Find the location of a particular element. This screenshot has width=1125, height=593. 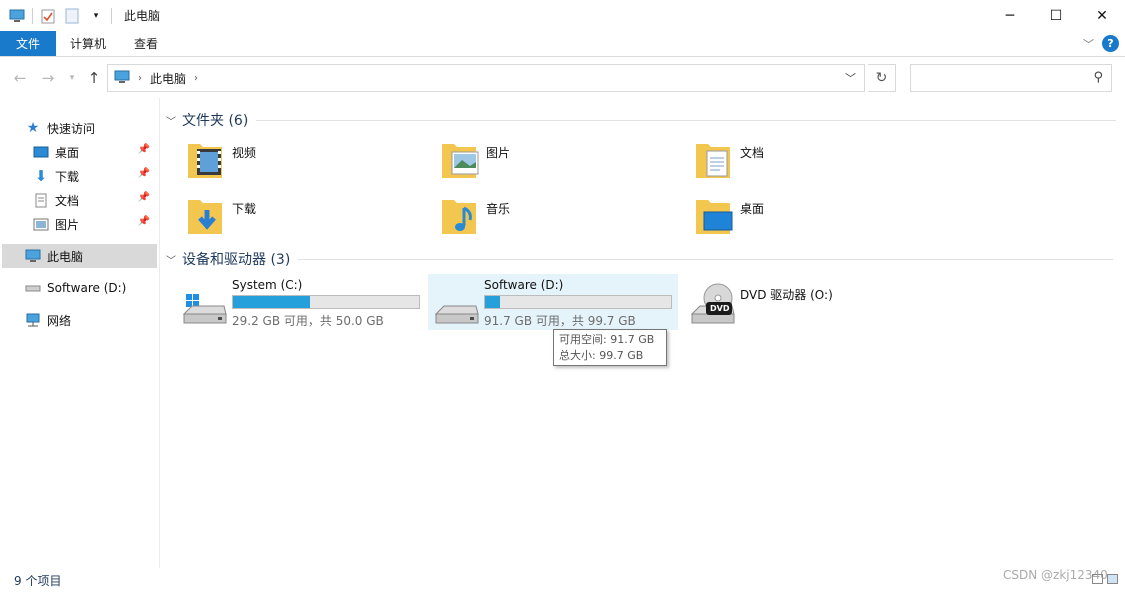

drive-d: Software (D:) 91.7 GB 可用，共 99.7 GB is located at coordinates (553, 302).